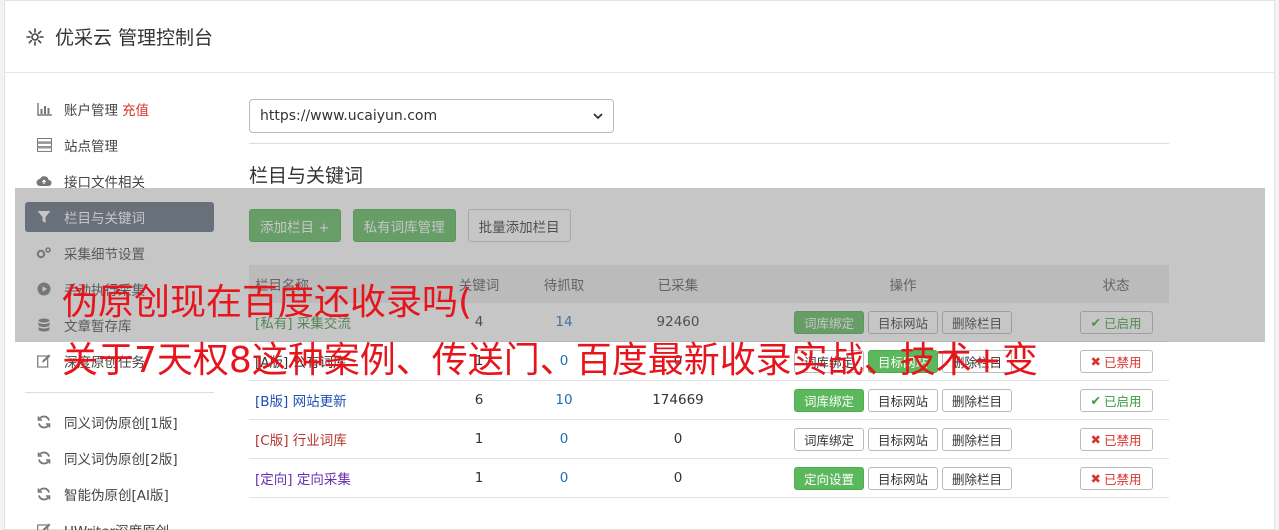  I want to click on sidebar-item-synonym-v1: 同义词伪原创[1版], so click(119, 422).